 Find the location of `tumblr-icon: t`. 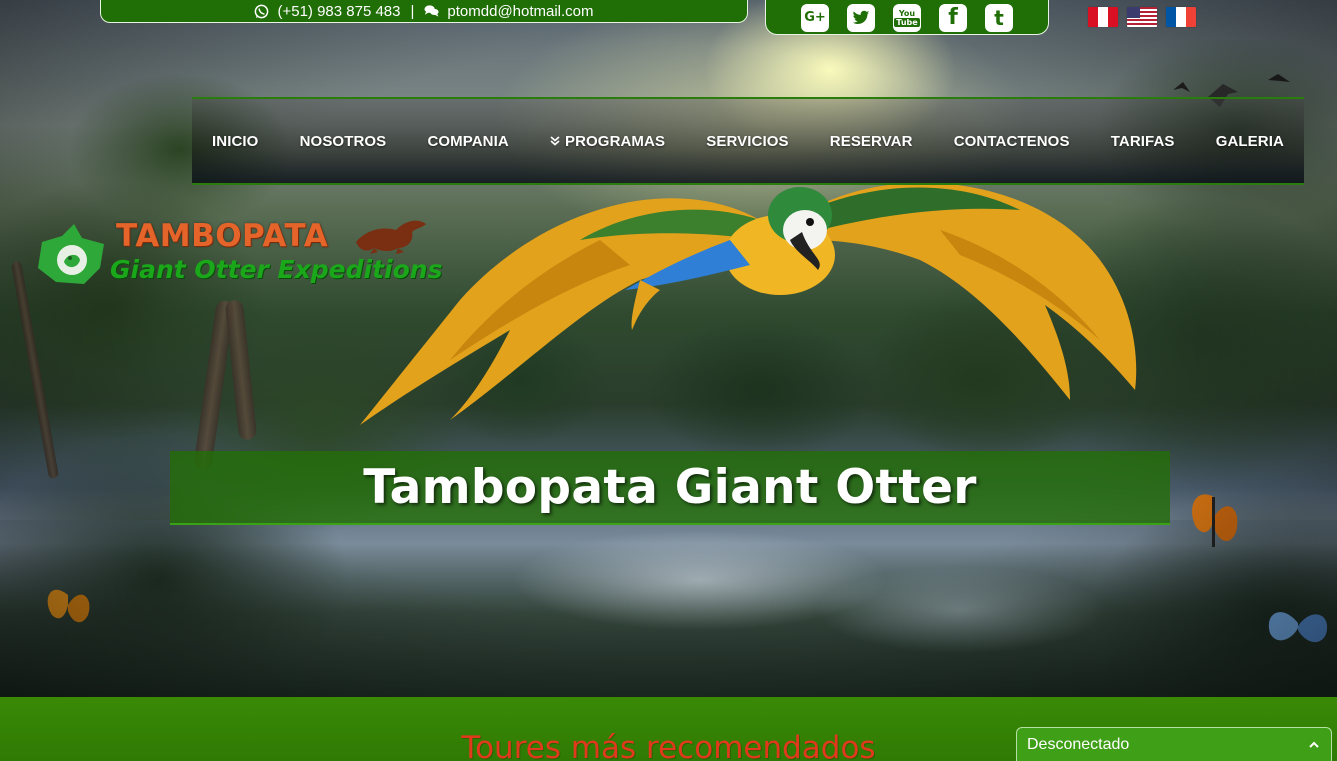

tumblr-icon: t is located at coordinates (999, 17).